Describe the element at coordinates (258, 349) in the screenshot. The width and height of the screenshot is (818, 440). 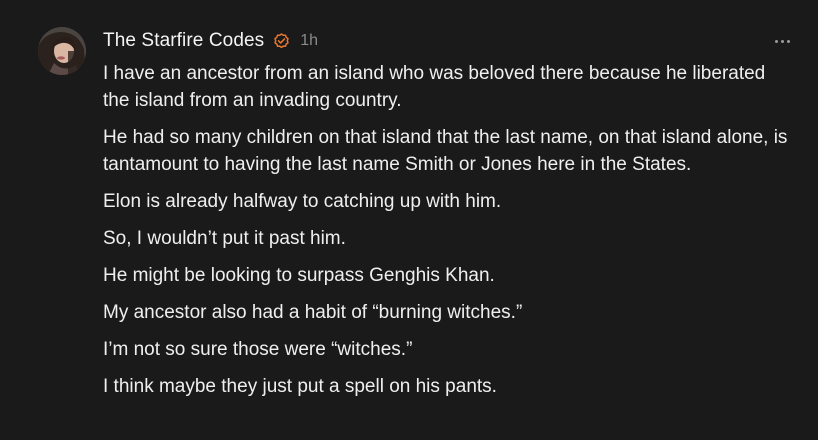
I see `post-paragraph: I’m not so sure those were “witches.”` at that location.